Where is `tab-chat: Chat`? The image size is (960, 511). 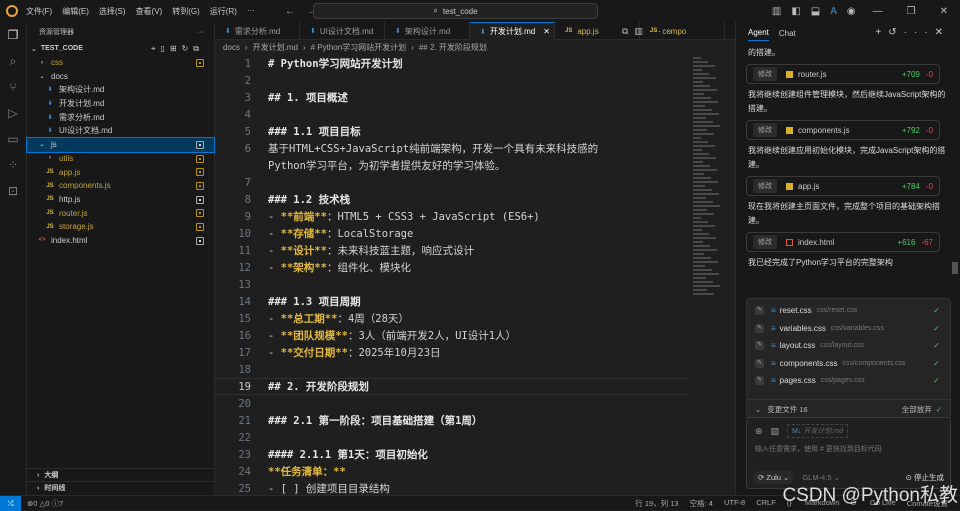
tab-chat: Chat is located at coordinates (787, 33).